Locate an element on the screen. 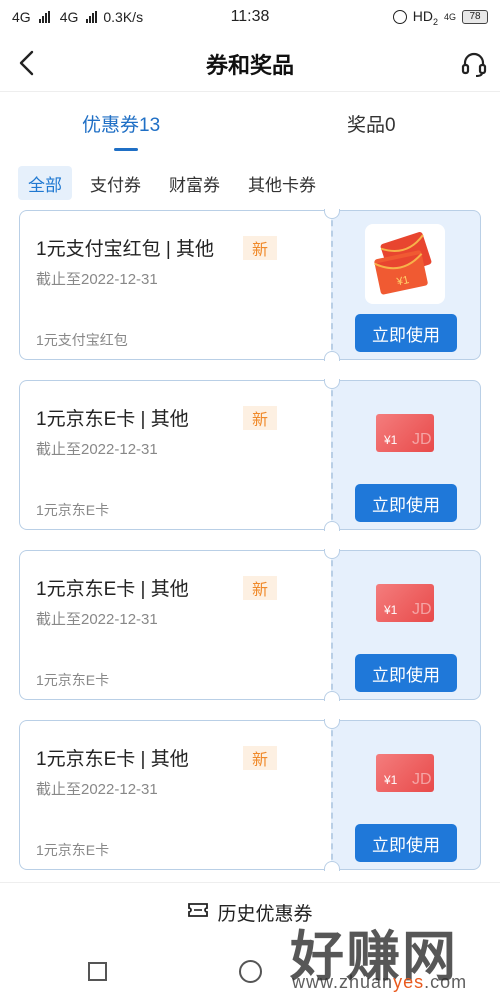 This screenshot has height=1000, width=500. nav-bar: 券和奖品 is located at coordinates (250, 64).